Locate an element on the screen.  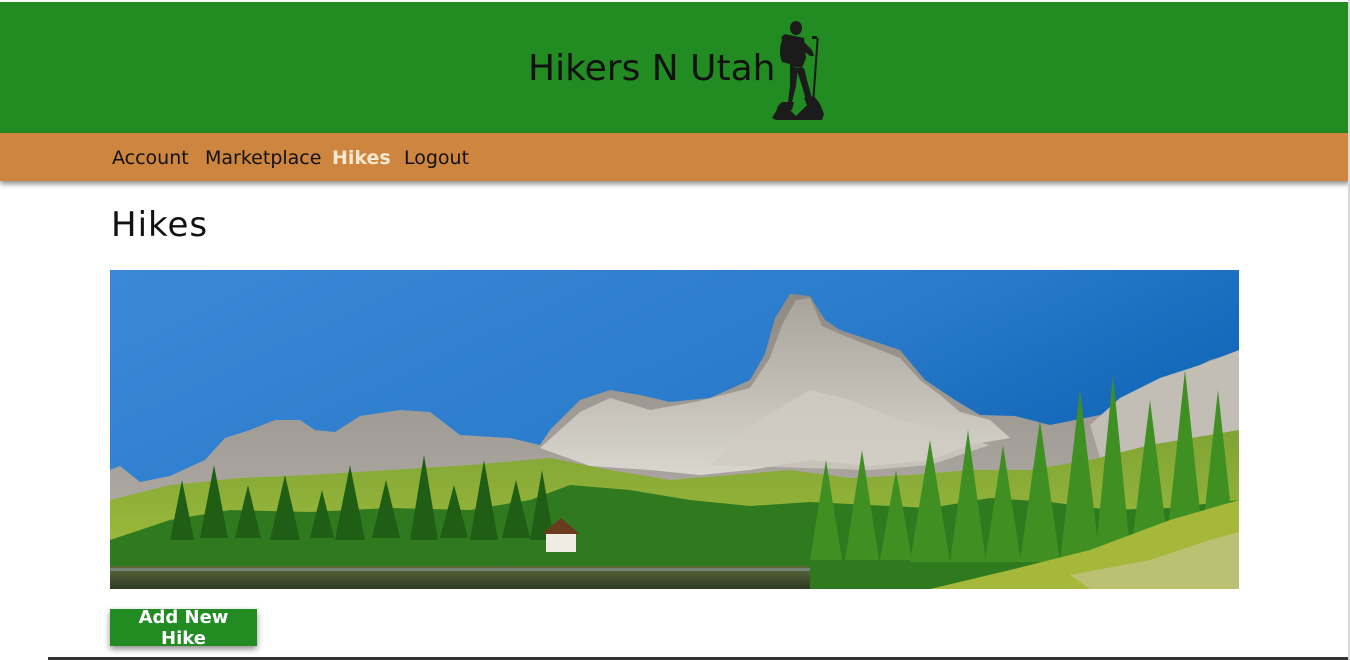
page-title: Hikes is located at coordinates (160, 225).